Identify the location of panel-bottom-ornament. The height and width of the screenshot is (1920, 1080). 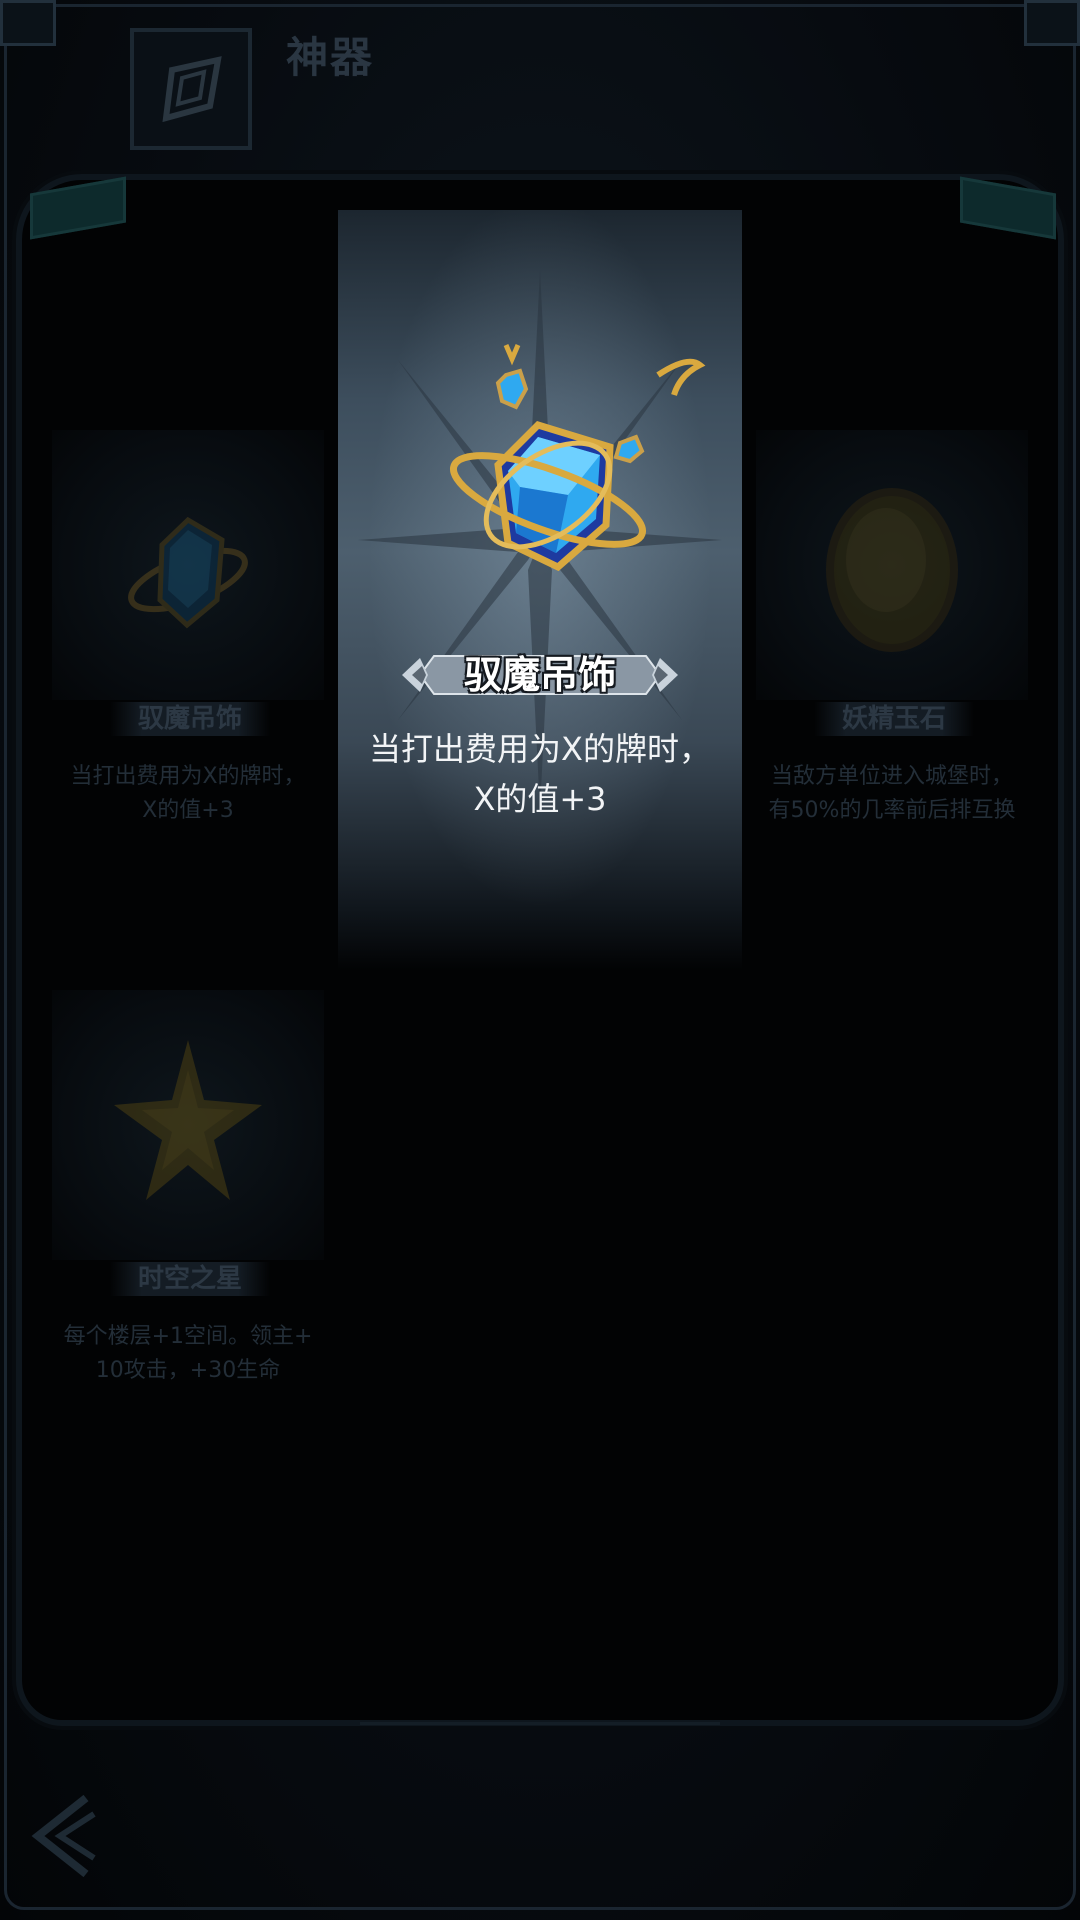
(540, 1731).